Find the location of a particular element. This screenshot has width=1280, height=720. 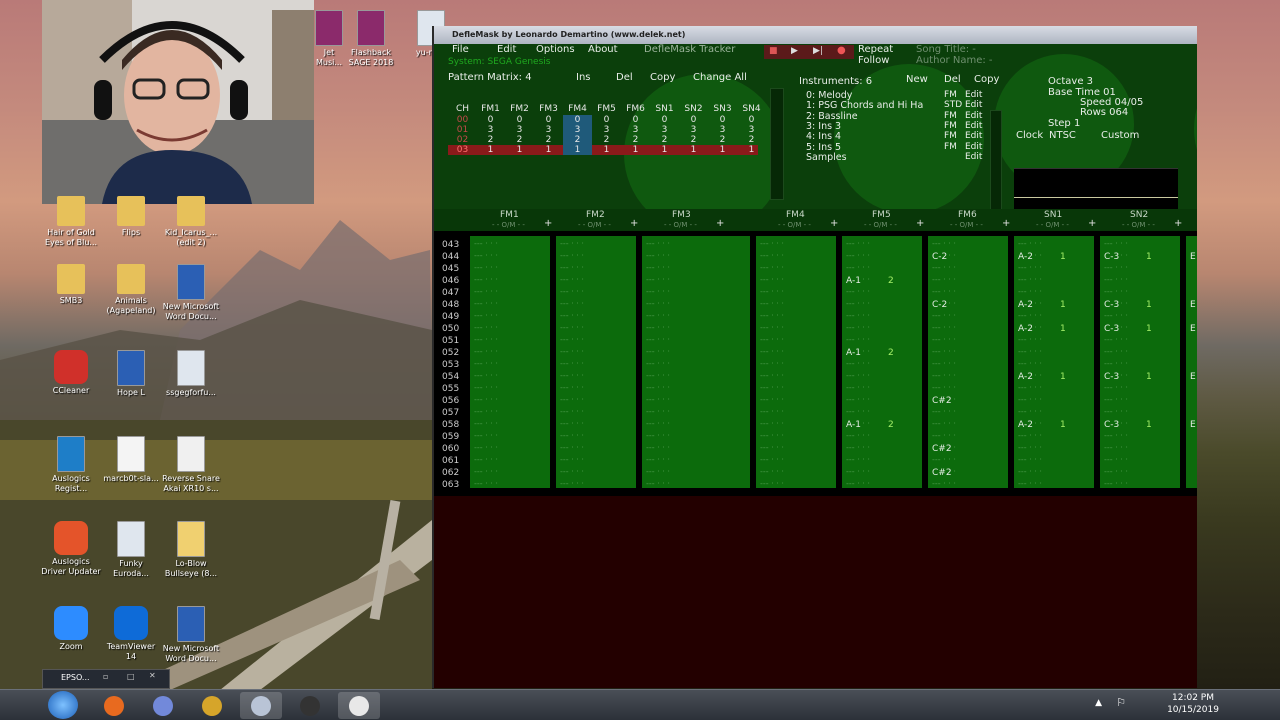

instrument-scrollbar is located at coordinates (996, 166).